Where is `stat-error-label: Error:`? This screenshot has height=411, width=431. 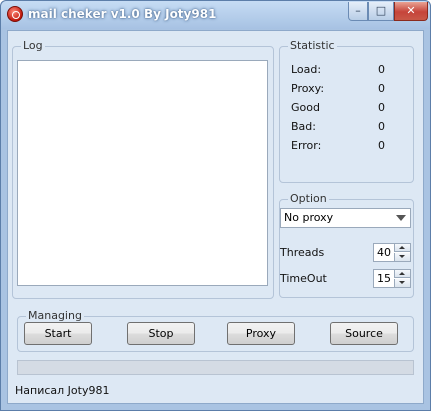 stat-error-label: Error: is located at coordinates (306, 145).